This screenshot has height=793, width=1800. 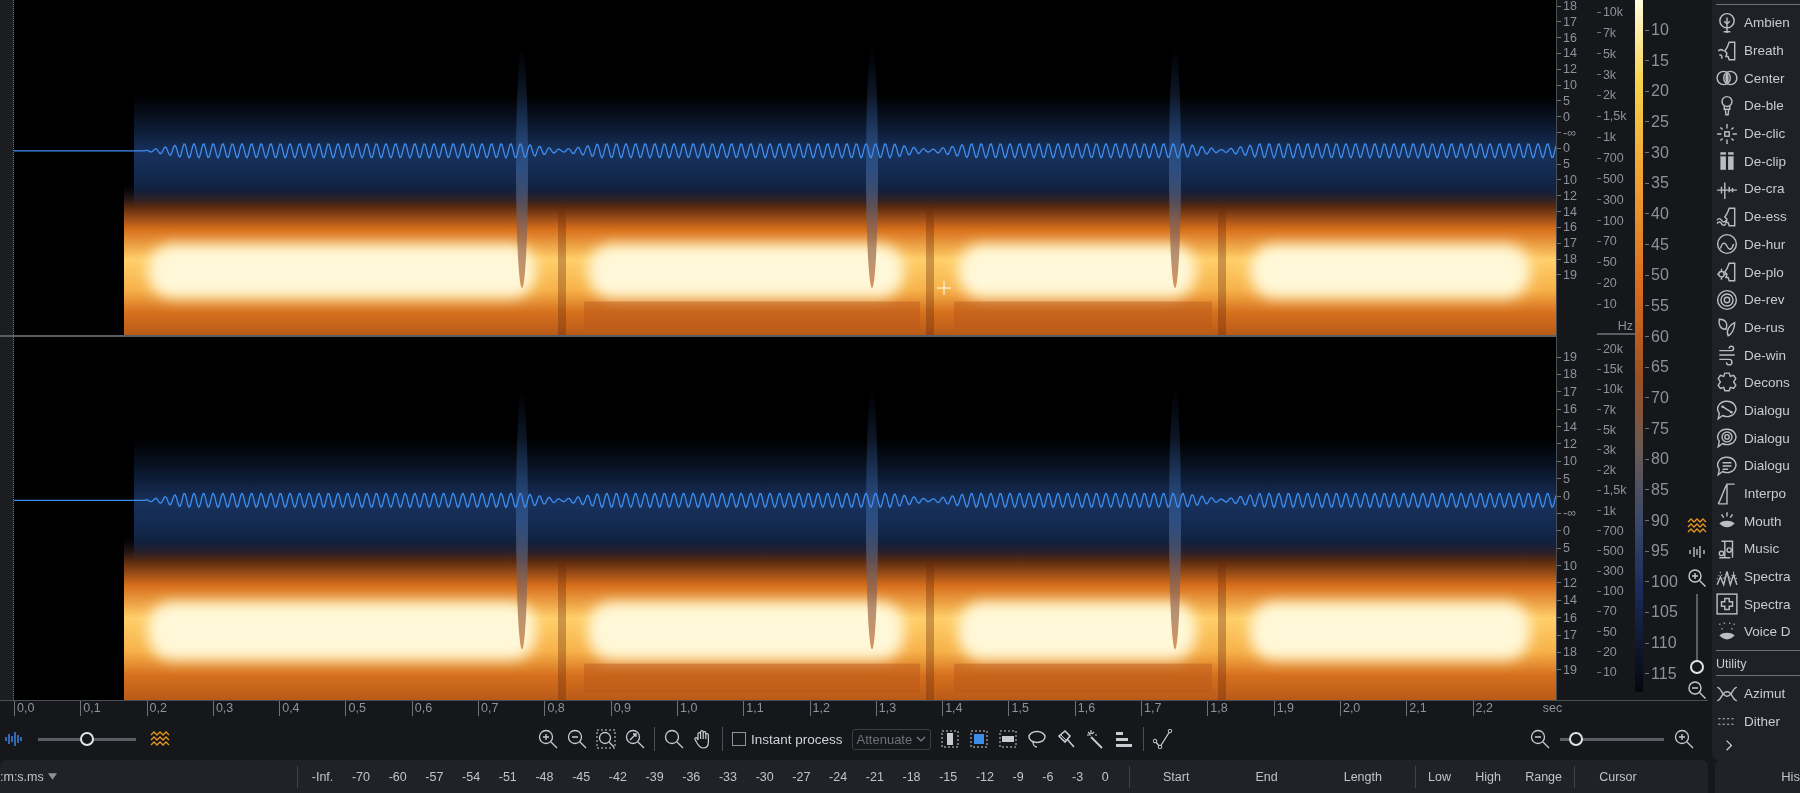 I want to click on meter-label: -45, so click(x=581, y=776).